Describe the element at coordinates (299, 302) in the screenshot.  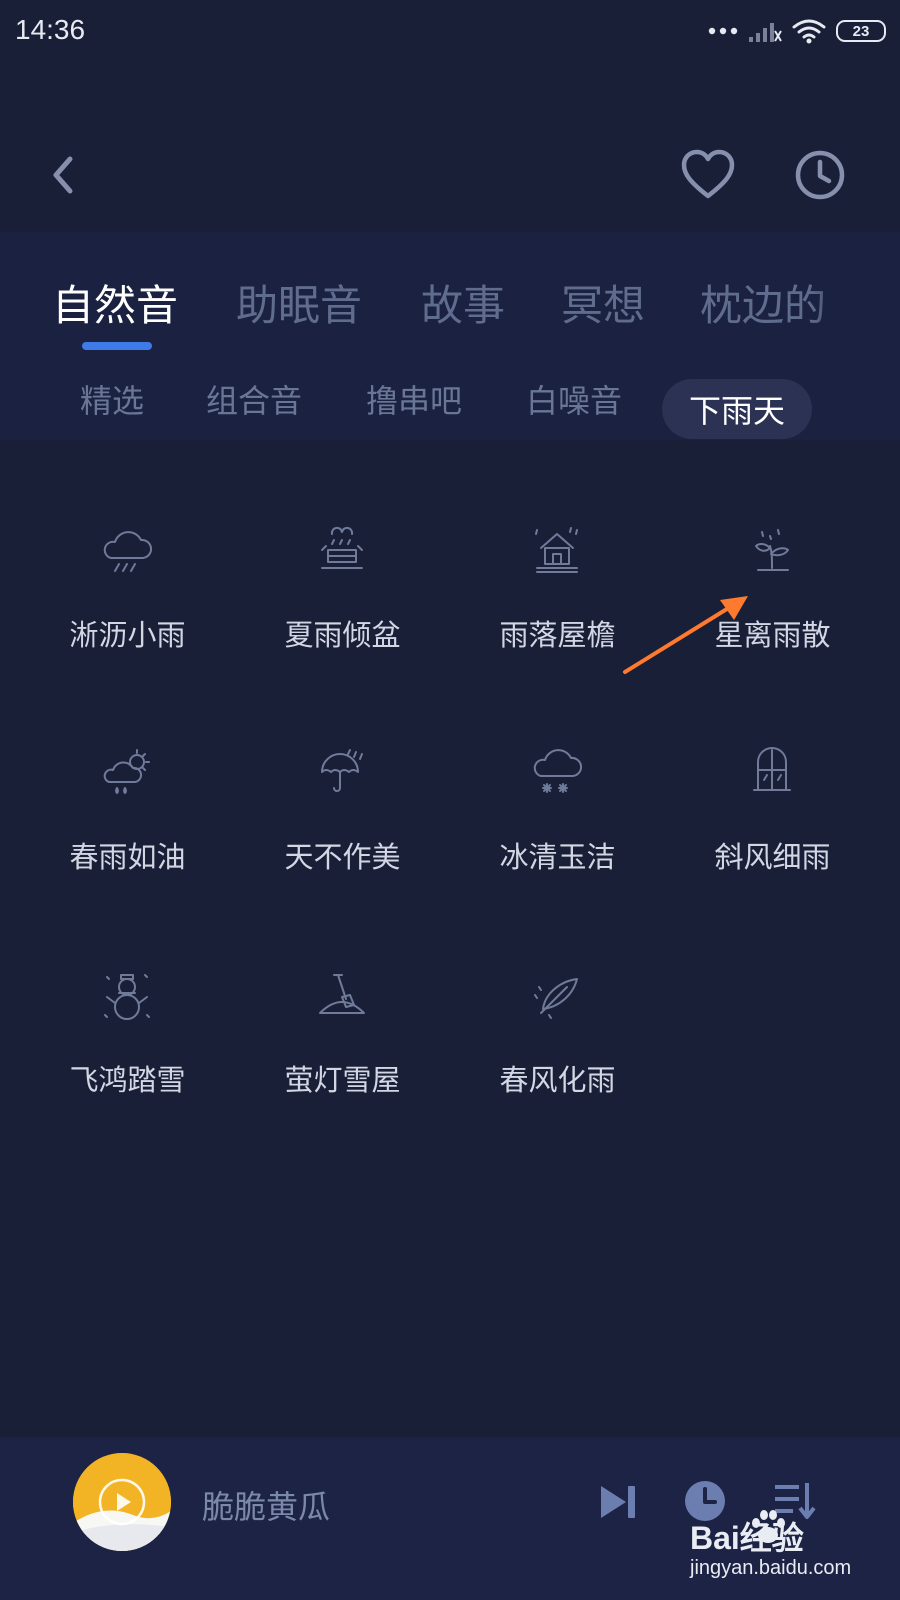
I see `tab-sleep-sounds: 助眠音` at that location.